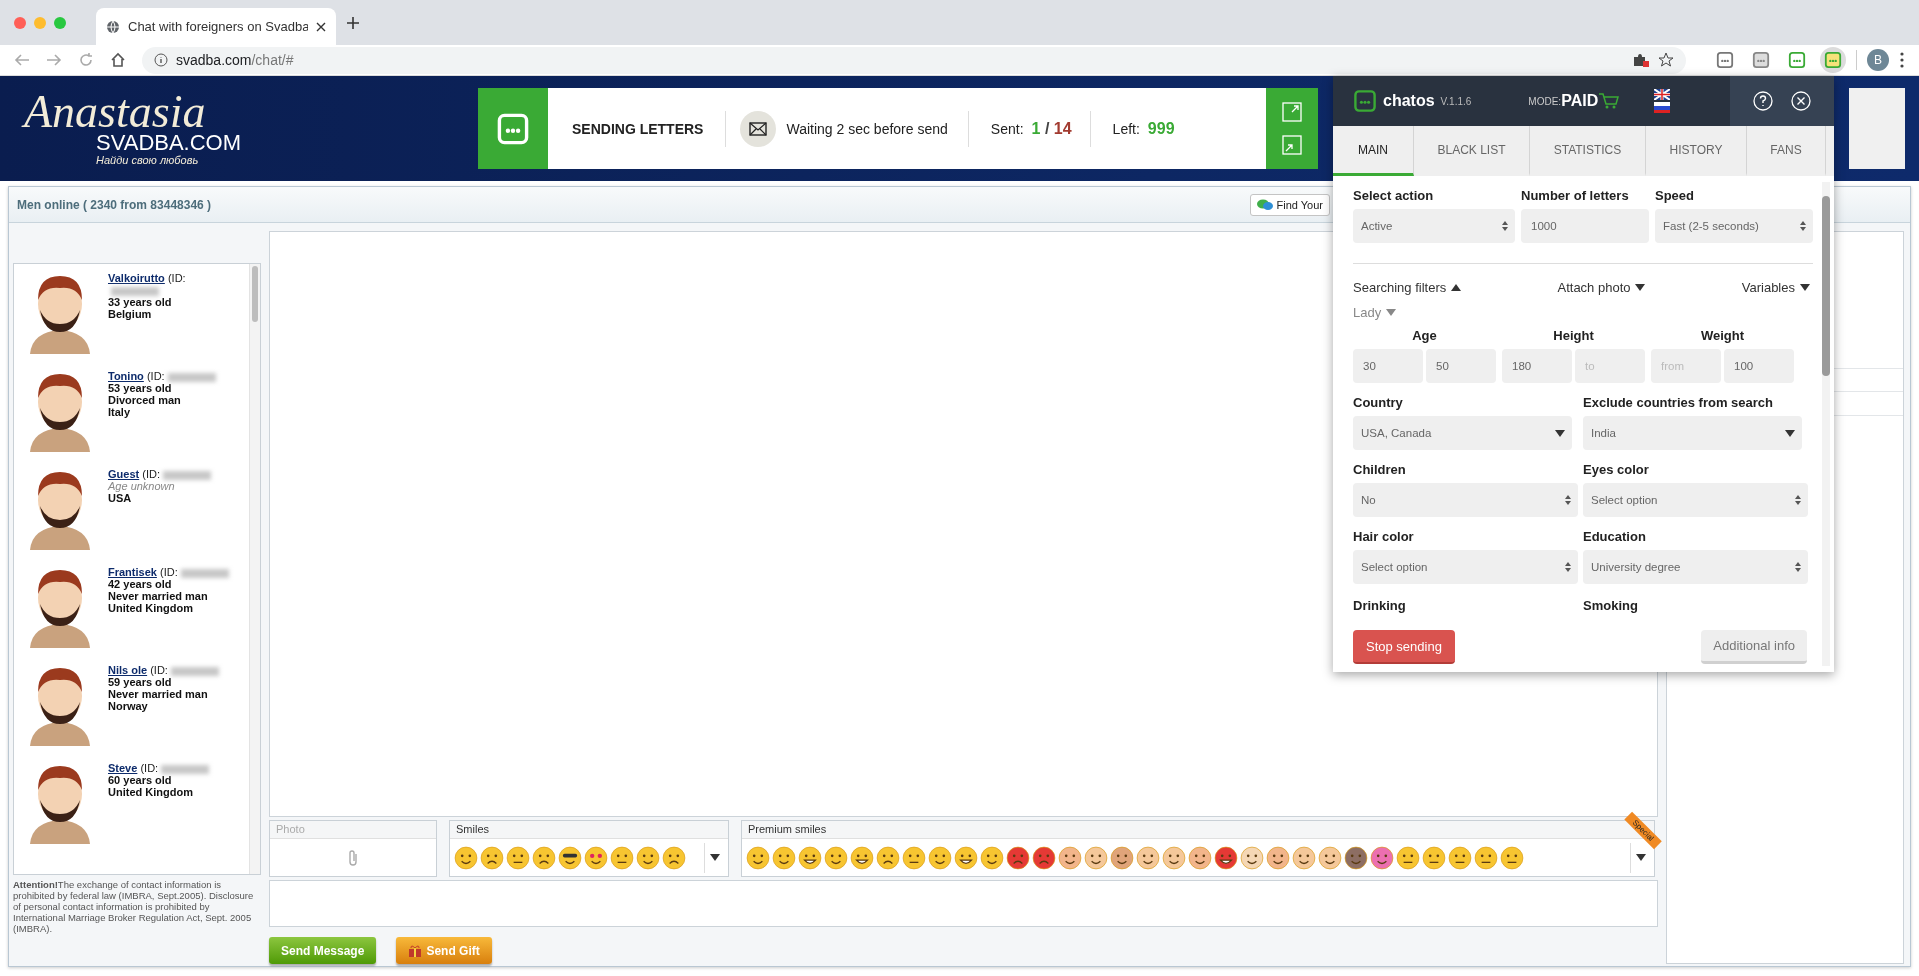  What do you see at coordinates (1580, 101) in the screenshot?
I see `mode-value: PAID` at bounding box center [1580, 101].